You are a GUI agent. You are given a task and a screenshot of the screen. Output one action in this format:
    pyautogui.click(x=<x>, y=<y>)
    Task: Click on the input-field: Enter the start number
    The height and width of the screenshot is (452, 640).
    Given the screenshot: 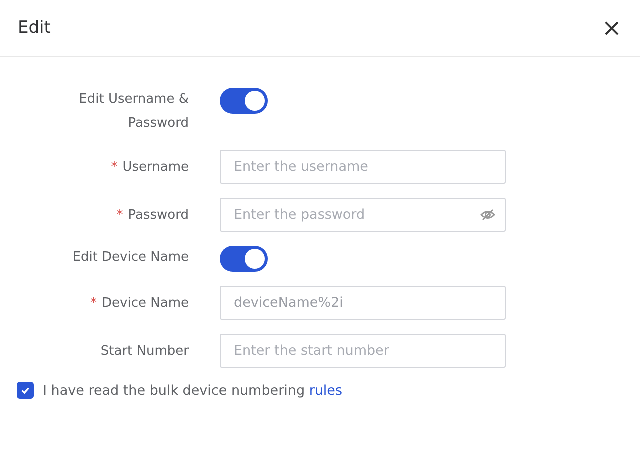 What is the action you would take?
    pyautogui.click(x=363, y=351)
    